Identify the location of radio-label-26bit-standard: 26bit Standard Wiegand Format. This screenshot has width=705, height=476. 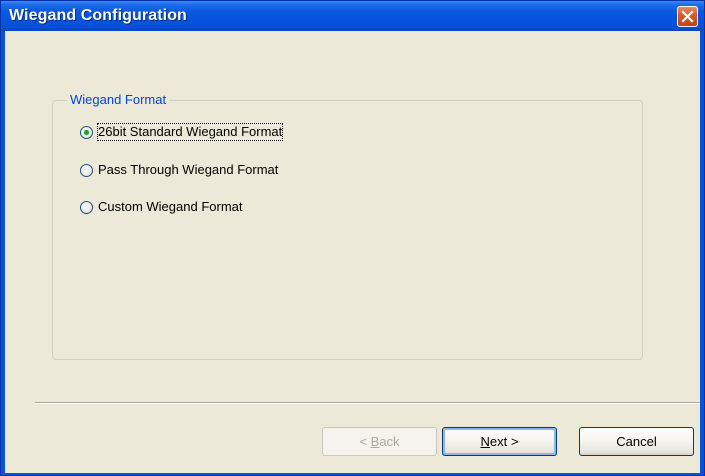
(190, 132).